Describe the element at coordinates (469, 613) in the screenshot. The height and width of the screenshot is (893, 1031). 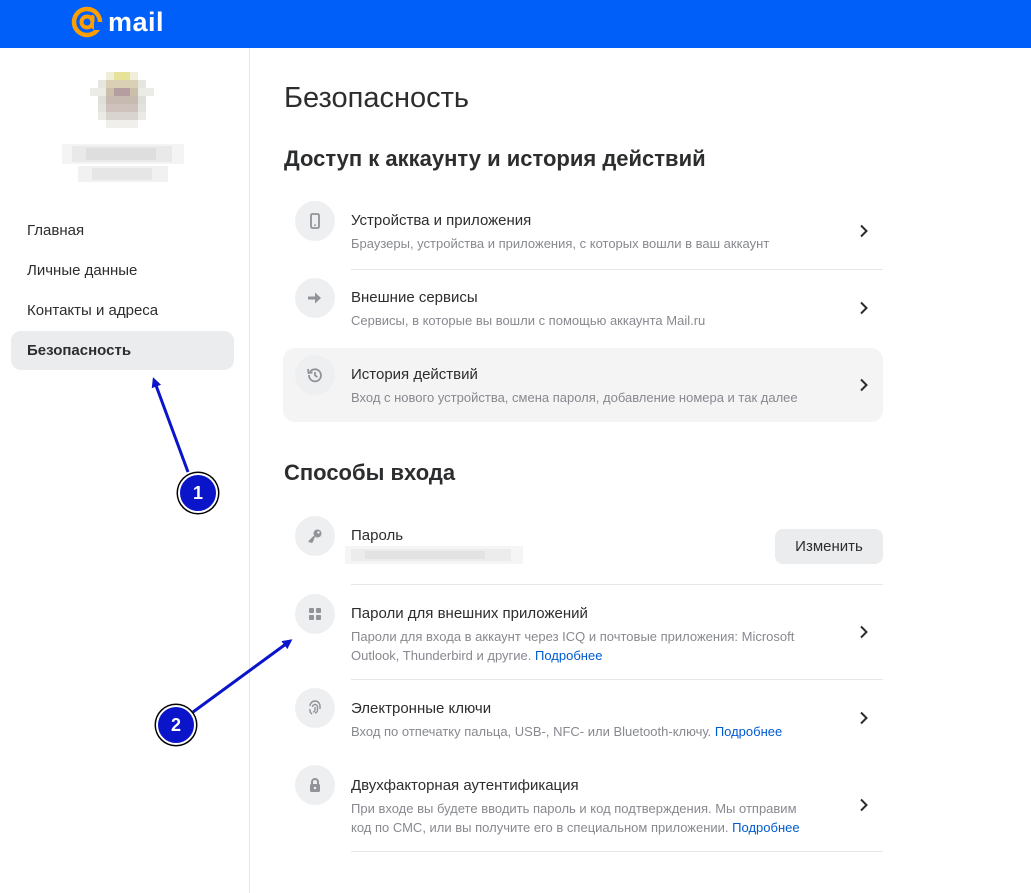
I see `row-title: Пароли для внешних приложений` at that location.